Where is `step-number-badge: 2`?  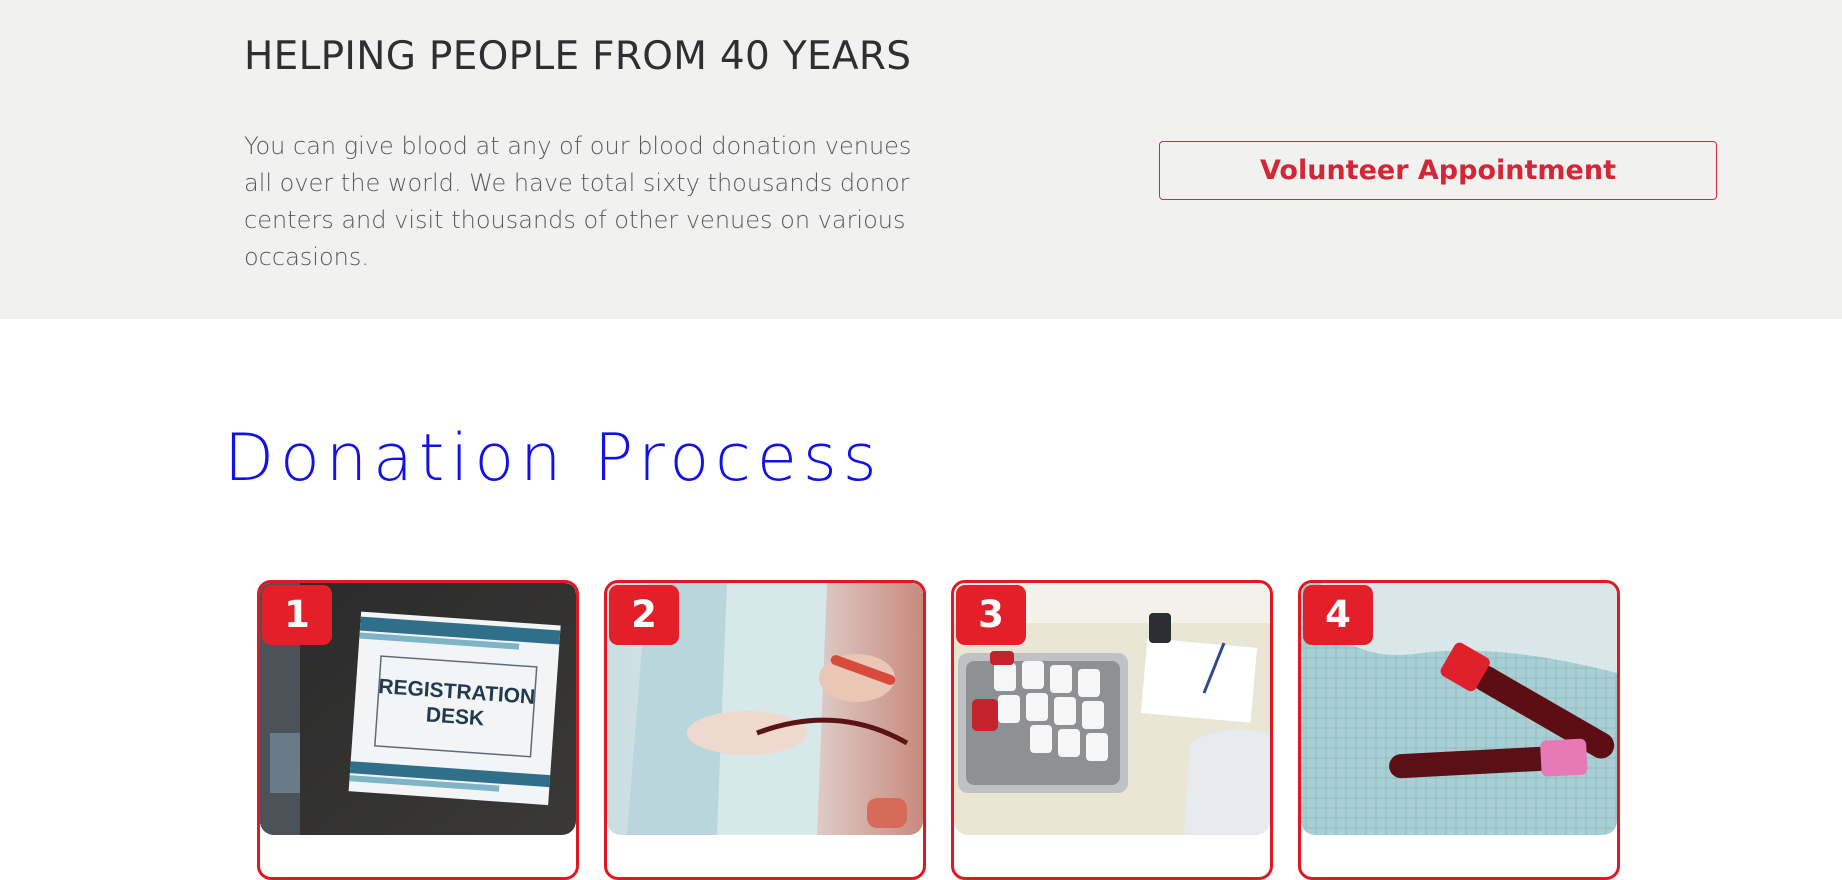 step-number-badge: 2 is located at coordinates (644, 615).